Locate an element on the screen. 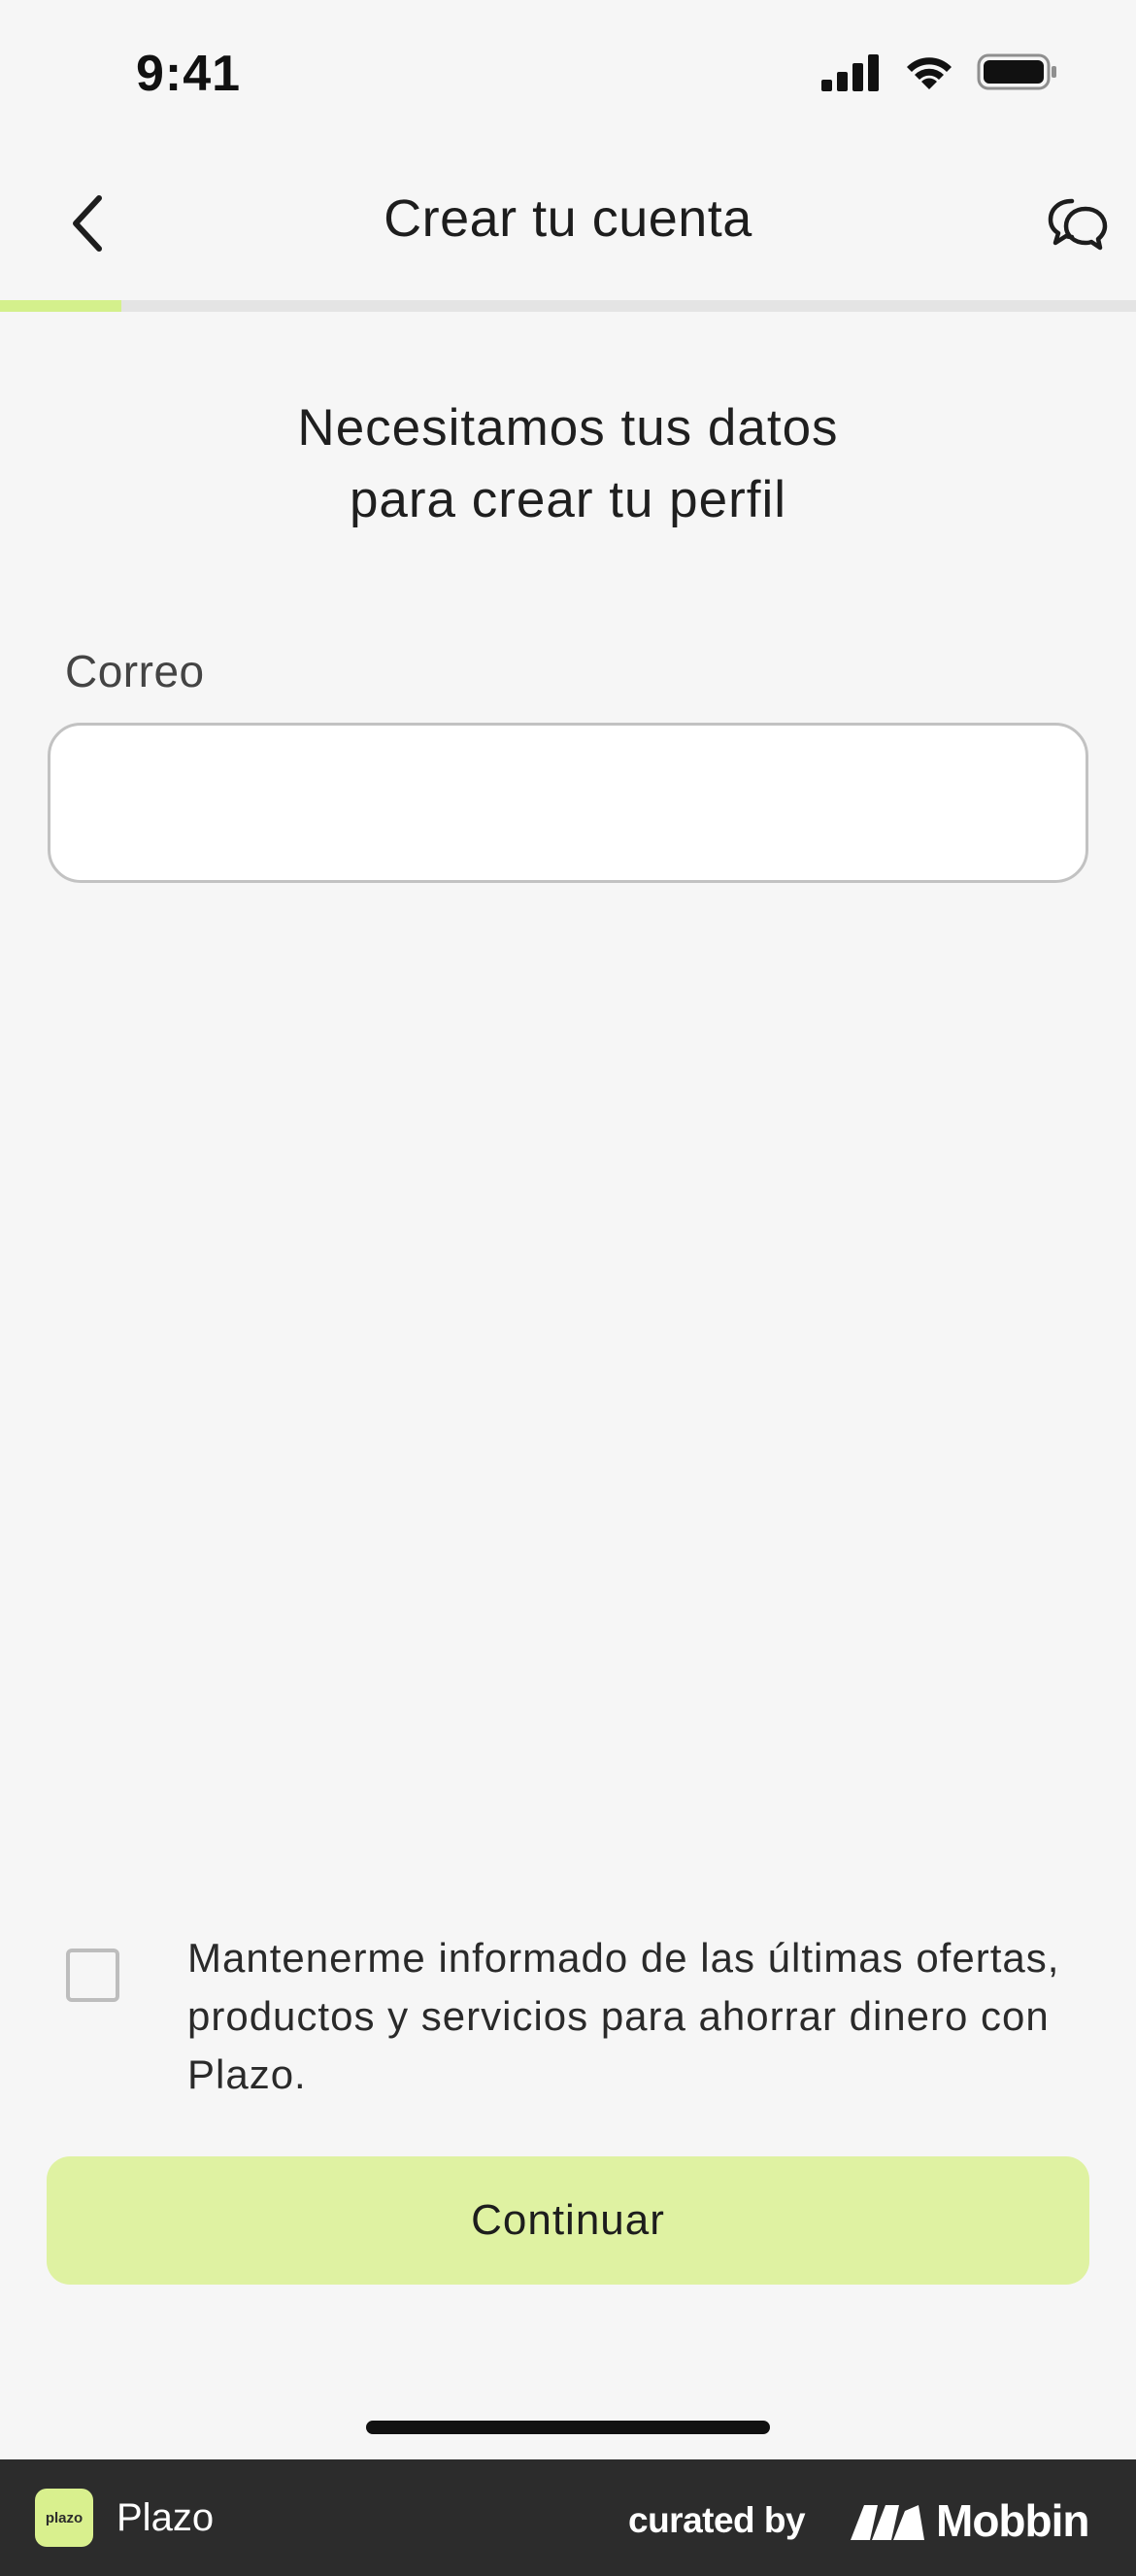 The width and height of the screenshot is (1136, 2576). status-bar: 9:41 is located at coordinates (568, 73).